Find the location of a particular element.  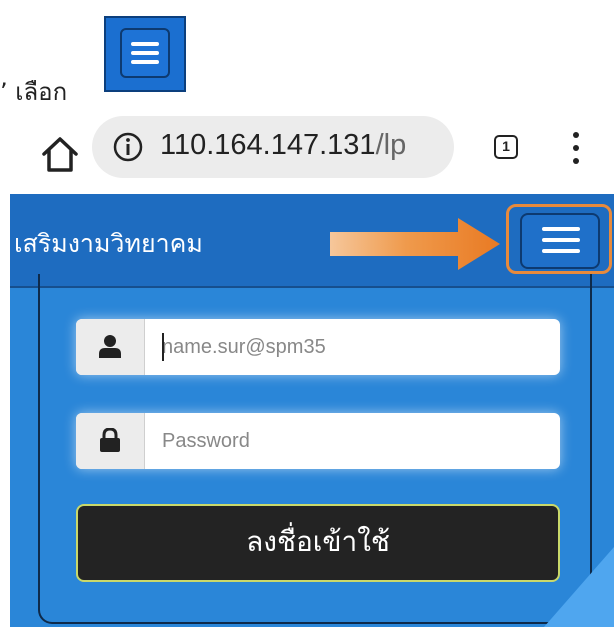

login-button: ลงชื่อเข้าใช้ is located at coordinates (318, 543).